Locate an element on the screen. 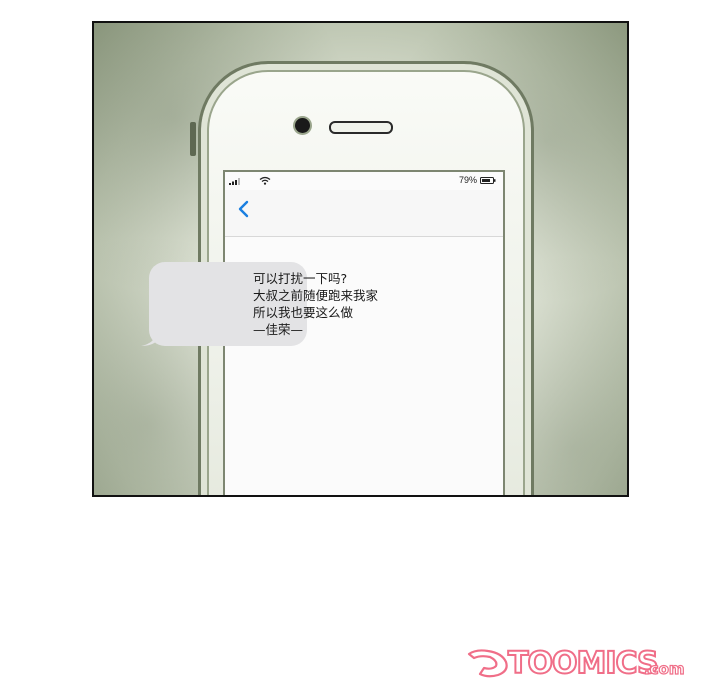  battery-percent: 79% is located at coordinates (467, 180).